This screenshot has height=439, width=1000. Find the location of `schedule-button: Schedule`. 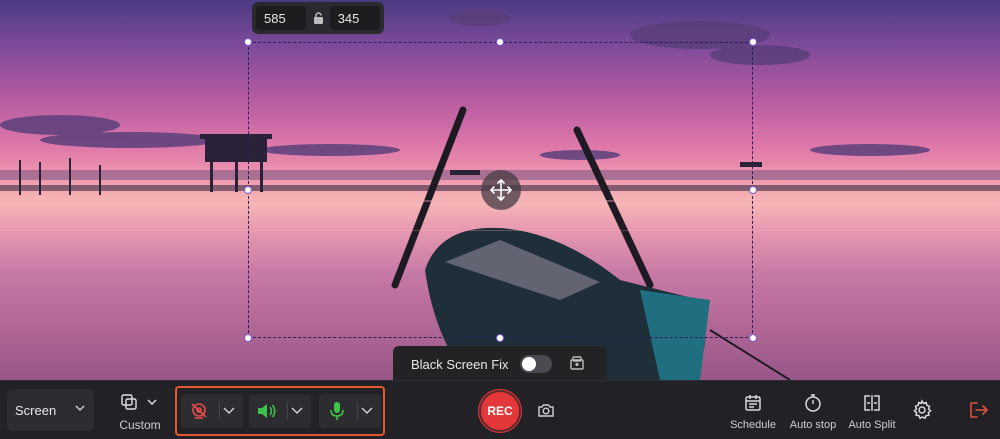

schedule-button: Schedule is located at coordinates (753, 411).